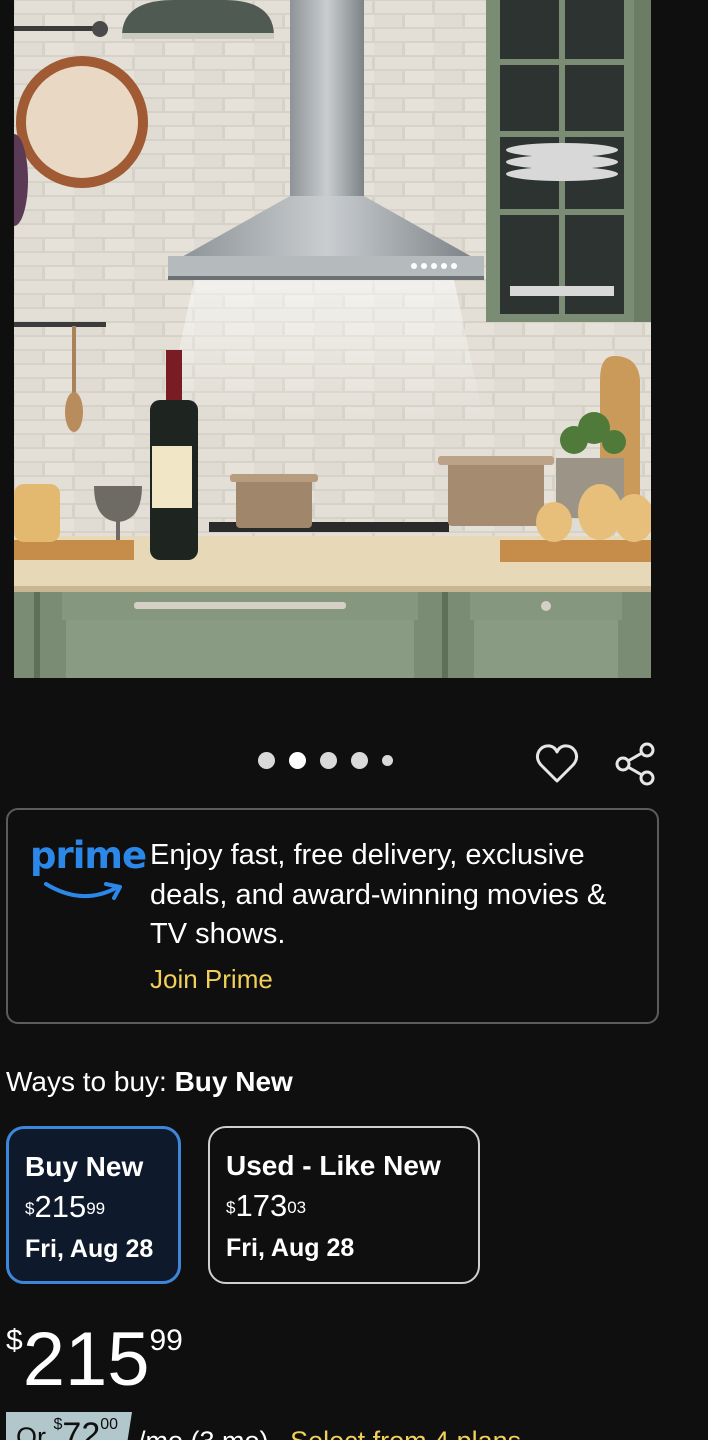 This screenshot has width=708, height=1440. Describe the element at coordinates (233, 1081) in the screenshot. I see `ways-to-buy-selected: Buy New` at that location.